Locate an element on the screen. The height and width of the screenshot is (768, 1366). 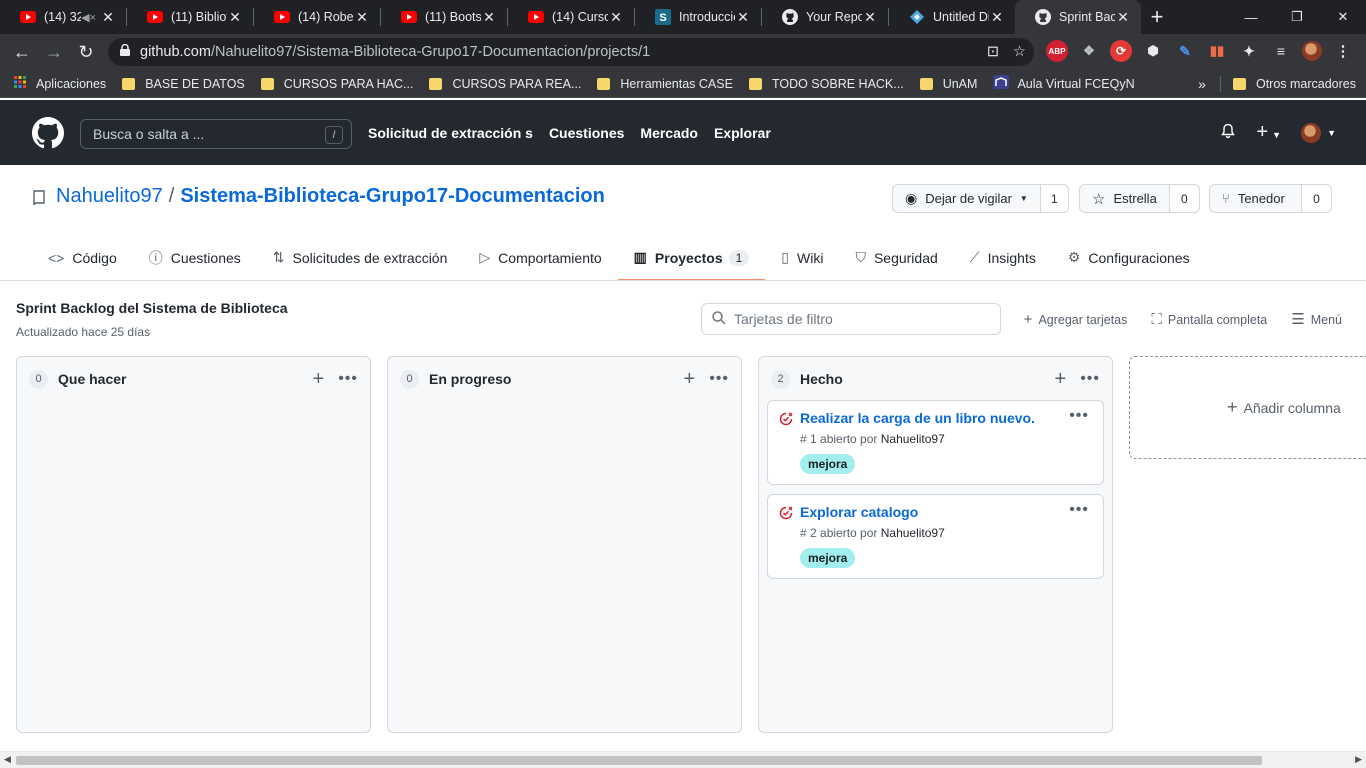
bookmarks-overflow-button: » is located at coordinates (1202, 84).